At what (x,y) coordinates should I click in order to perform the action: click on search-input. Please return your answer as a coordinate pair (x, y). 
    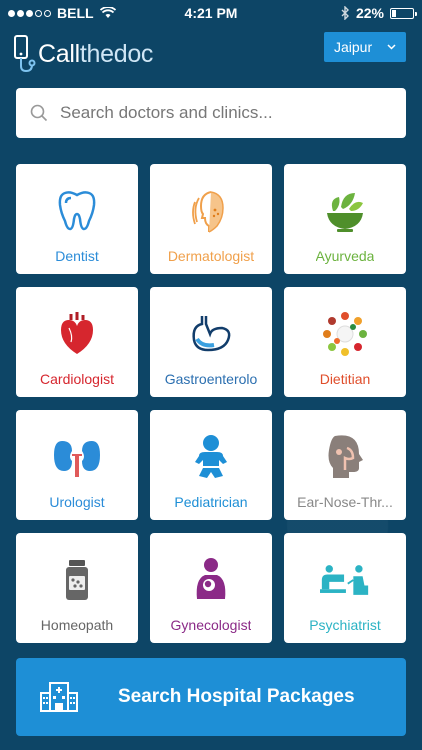
    Looking at the image, I should click on (226, 113).